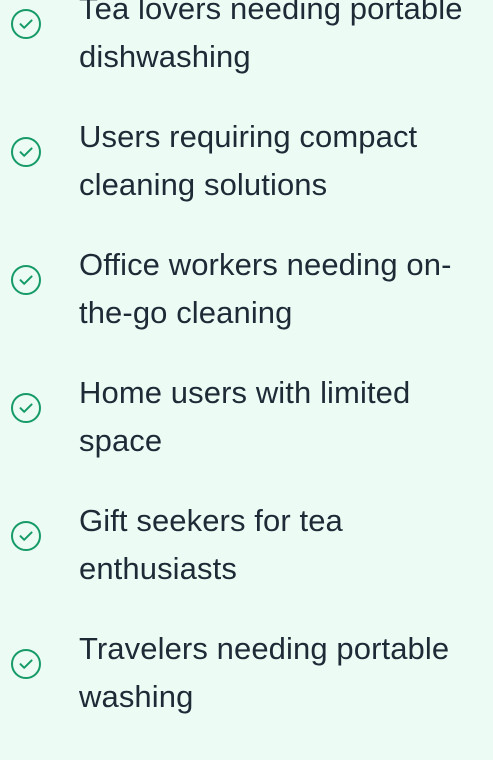 The height and width of the screenshot is (760, 493). I want to click on list-item-label: Tea lovers needing portable dishwashing, so click(271, 37).